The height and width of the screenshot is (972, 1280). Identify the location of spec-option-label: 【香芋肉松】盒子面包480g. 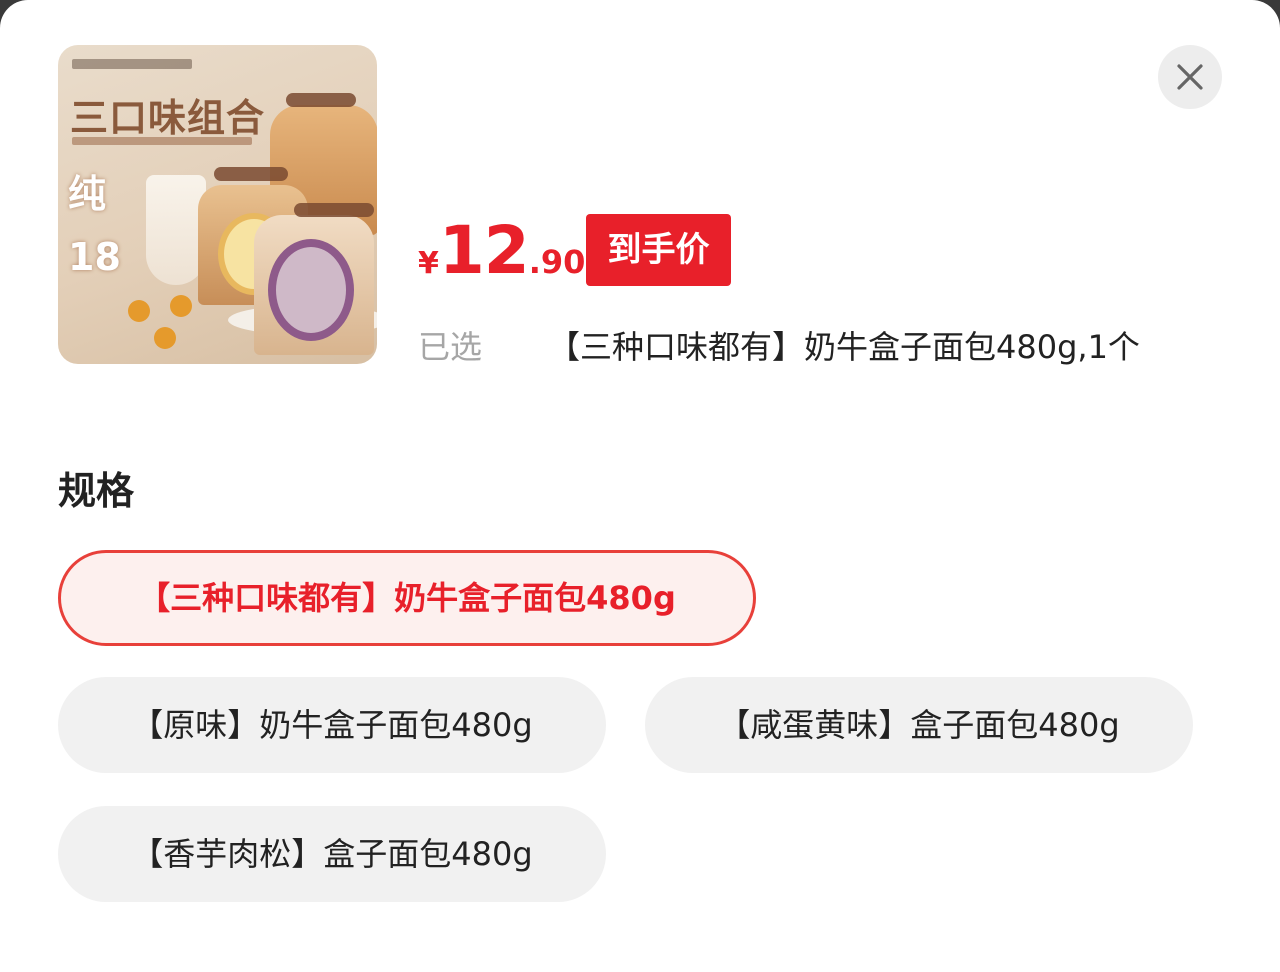
(332, 854).